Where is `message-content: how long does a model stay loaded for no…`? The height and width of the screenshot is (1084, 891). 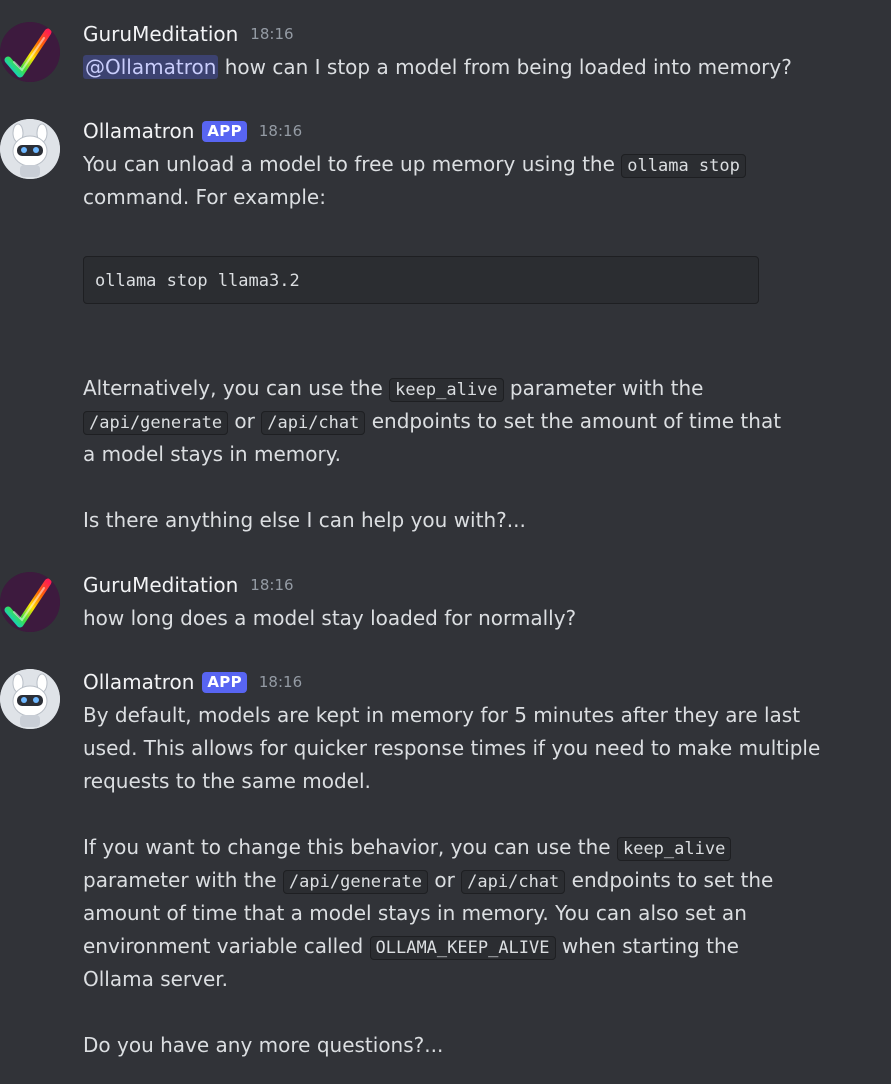 message-content: how long does a model stay loaded for no… is located at coordinates (463, 618).